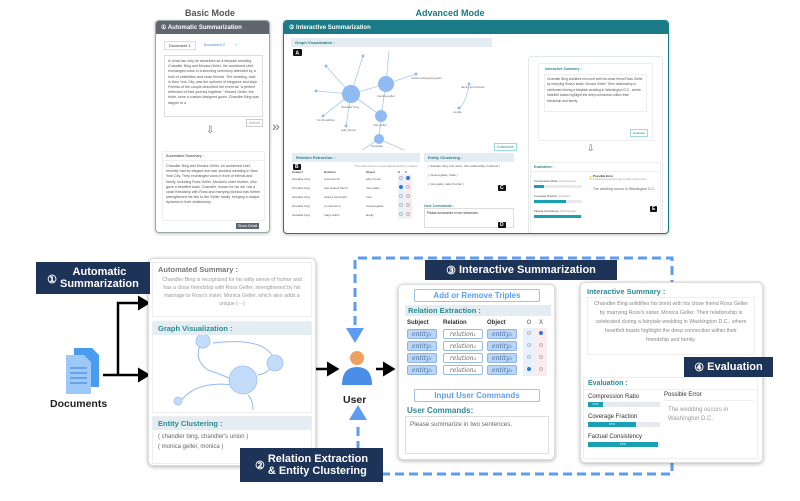 The width and height of the screenshot is (800, 501). I want to click on col-subject: Subject, so click(418, 322).